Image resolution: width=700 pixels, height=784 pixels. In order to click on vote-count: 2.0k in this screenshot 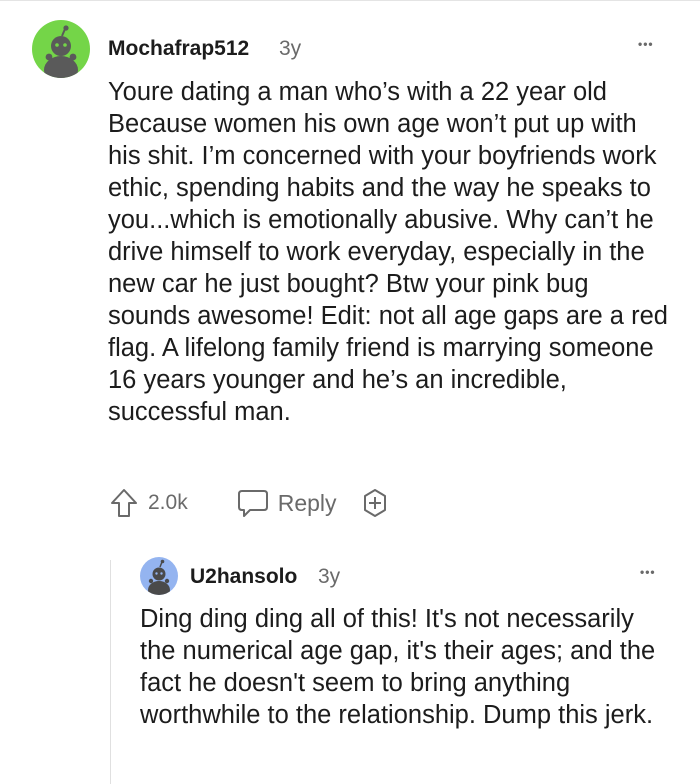, I will do `click(168, 502)`.